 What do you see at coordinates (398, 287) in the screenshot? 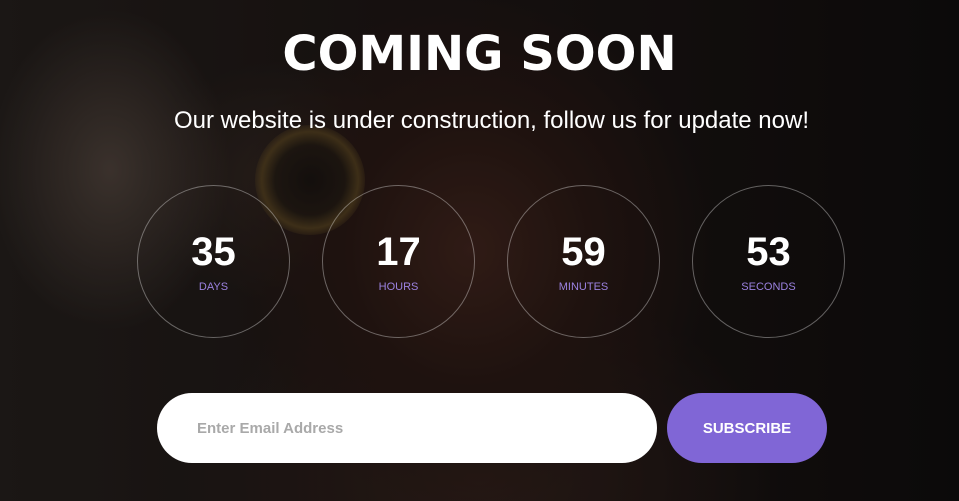
I see `countdown-hours-label: HOURS` at bounding box center [398, 287].